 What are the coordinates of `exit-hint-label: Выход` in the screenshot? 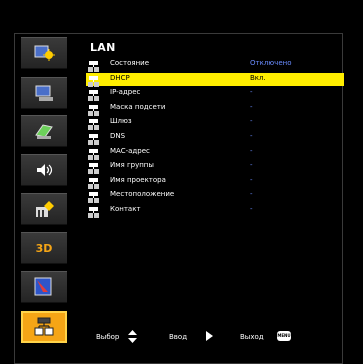 It's located at (252, 337).